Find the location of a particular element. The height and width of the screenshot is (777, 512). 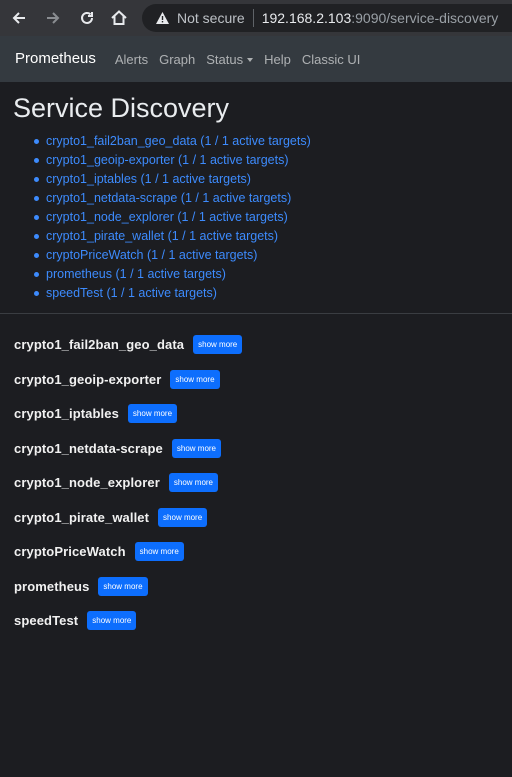

job-row: speedTest show more is located at coordinates (75, 620).